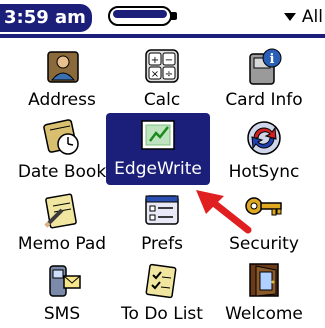 This screenshot has width=325, height=328. I want to click on sms-icon, so click(65, 281).